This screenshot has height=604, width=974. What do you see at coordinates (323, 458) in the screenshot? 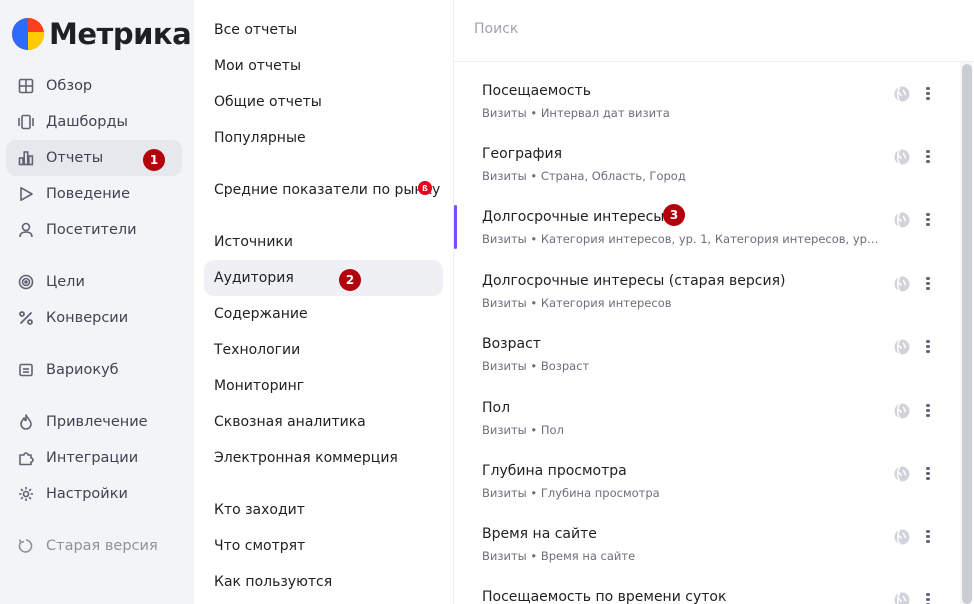
I see `category-ecommerce: Электронная коммерция` at bounding box center [323, 458].